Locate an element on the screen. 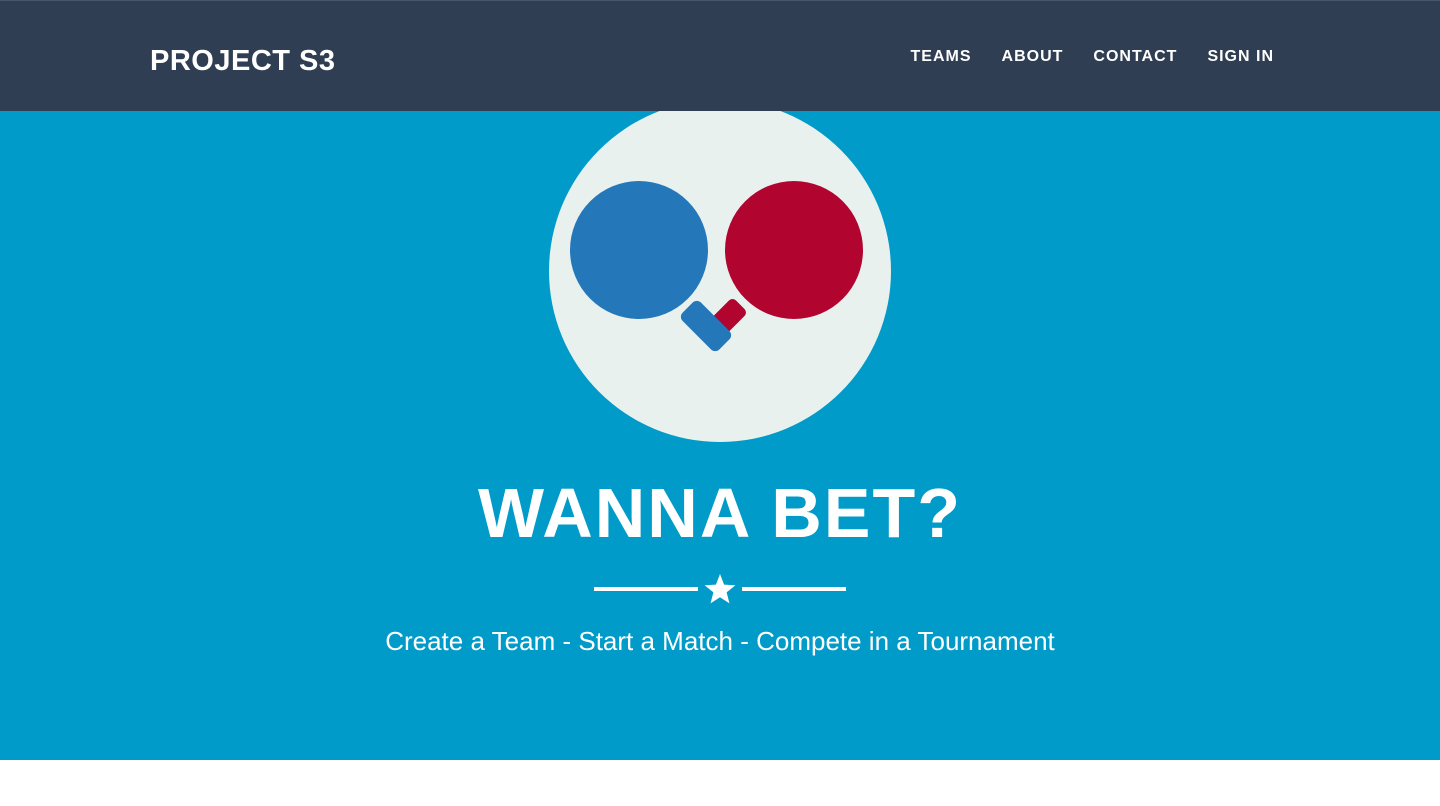 The width and height of the screenshot is (1440, 806). red-paddle is located at coordinates (794, 250).